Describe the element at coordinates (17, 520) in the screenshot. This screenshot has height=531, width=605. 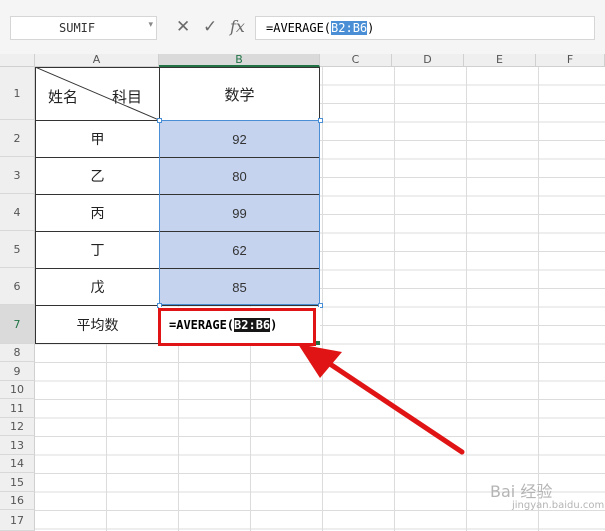
I see `row-header-17: 17` at that location.